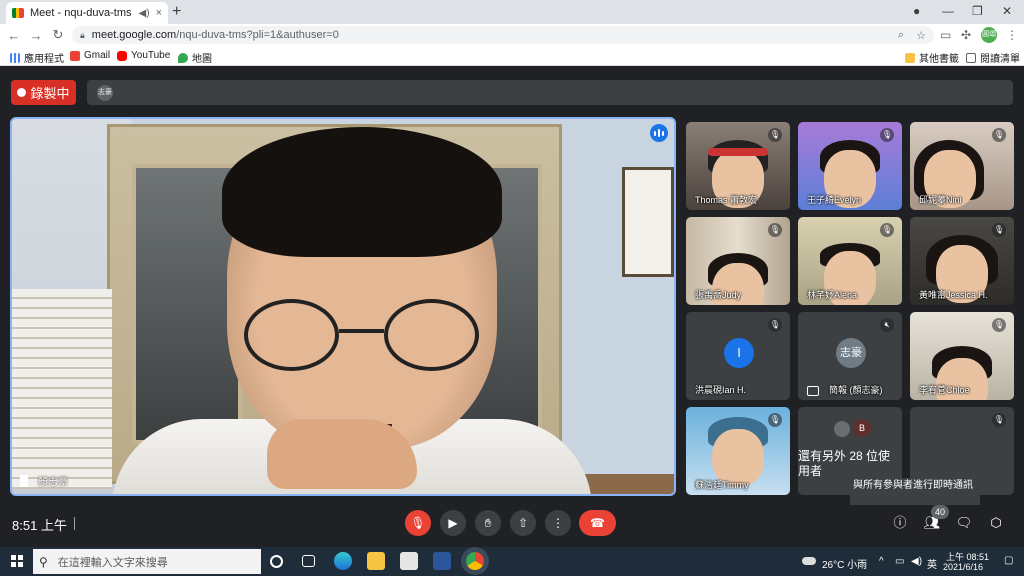 The image size is (1024, 576). I want to click on reading-list: 閱讀清單, so click(993, 57).